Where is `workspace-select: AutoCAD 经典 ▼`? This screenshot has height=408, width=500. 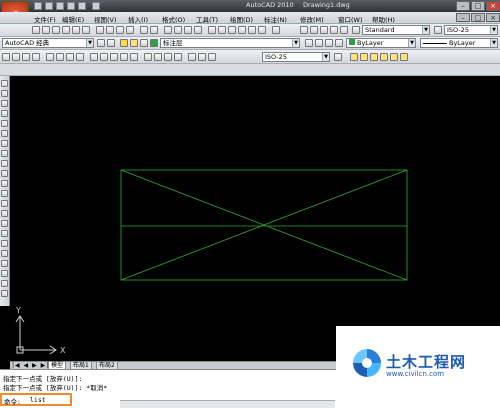 workspace-select: AutoCAD 经典 ▼ is located at coordinates (48, 43).